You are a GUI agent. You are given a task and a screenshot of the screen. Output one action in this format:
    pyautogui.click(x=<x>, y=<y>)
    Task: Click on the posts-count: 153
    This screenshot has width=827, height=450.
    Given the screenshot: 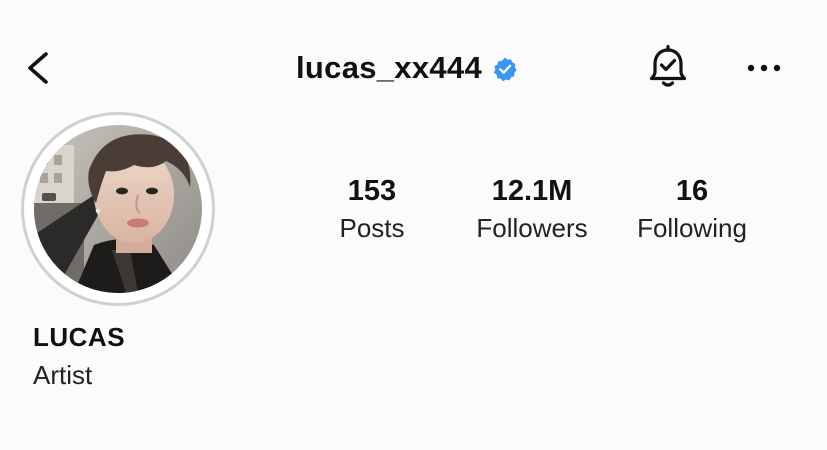 What is the action you would take?
    pyautogui.click(x=372, y=191)
    